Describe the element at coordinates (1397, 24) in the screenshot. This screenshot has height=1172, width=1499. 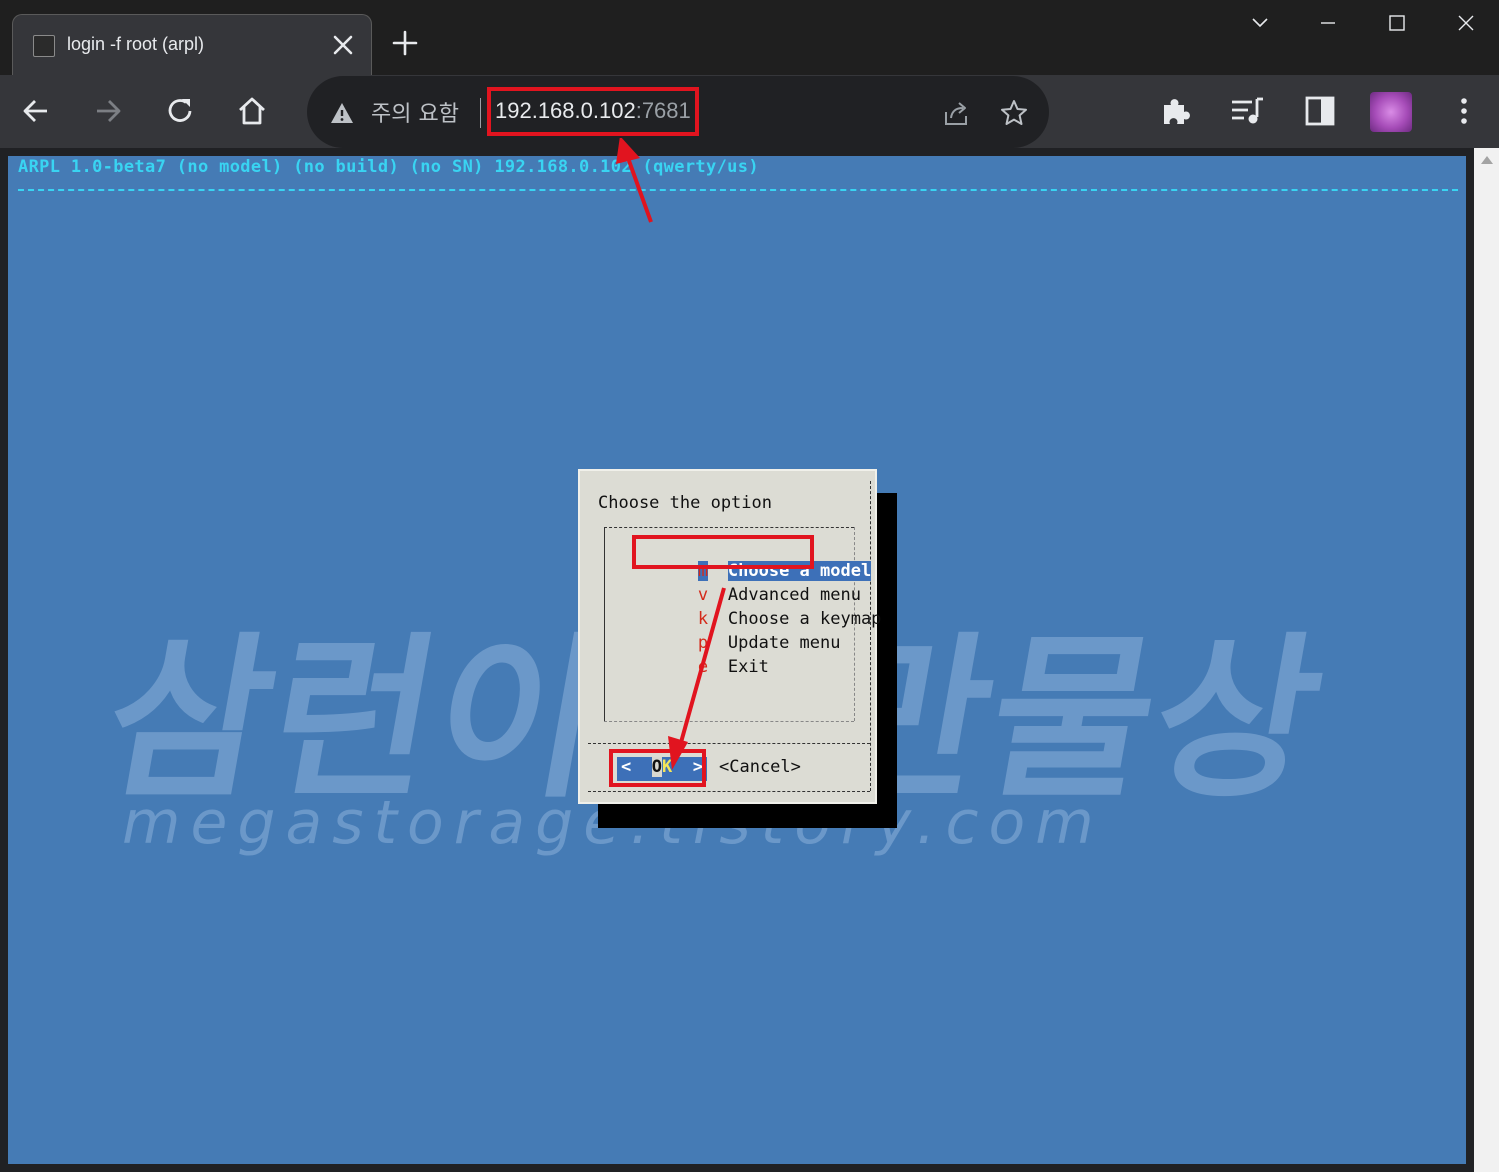
I see `maximize-button` at that location.